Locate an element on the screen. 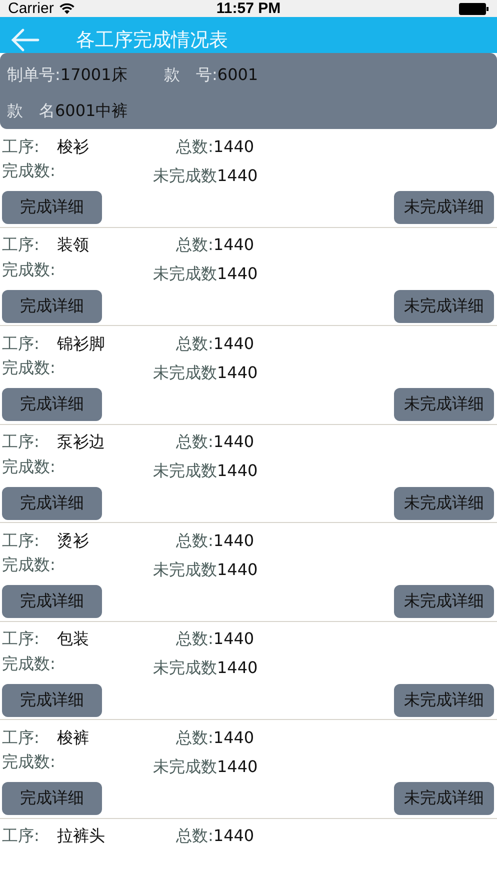  back-arrow-icon is located at coordinates (25, 40).